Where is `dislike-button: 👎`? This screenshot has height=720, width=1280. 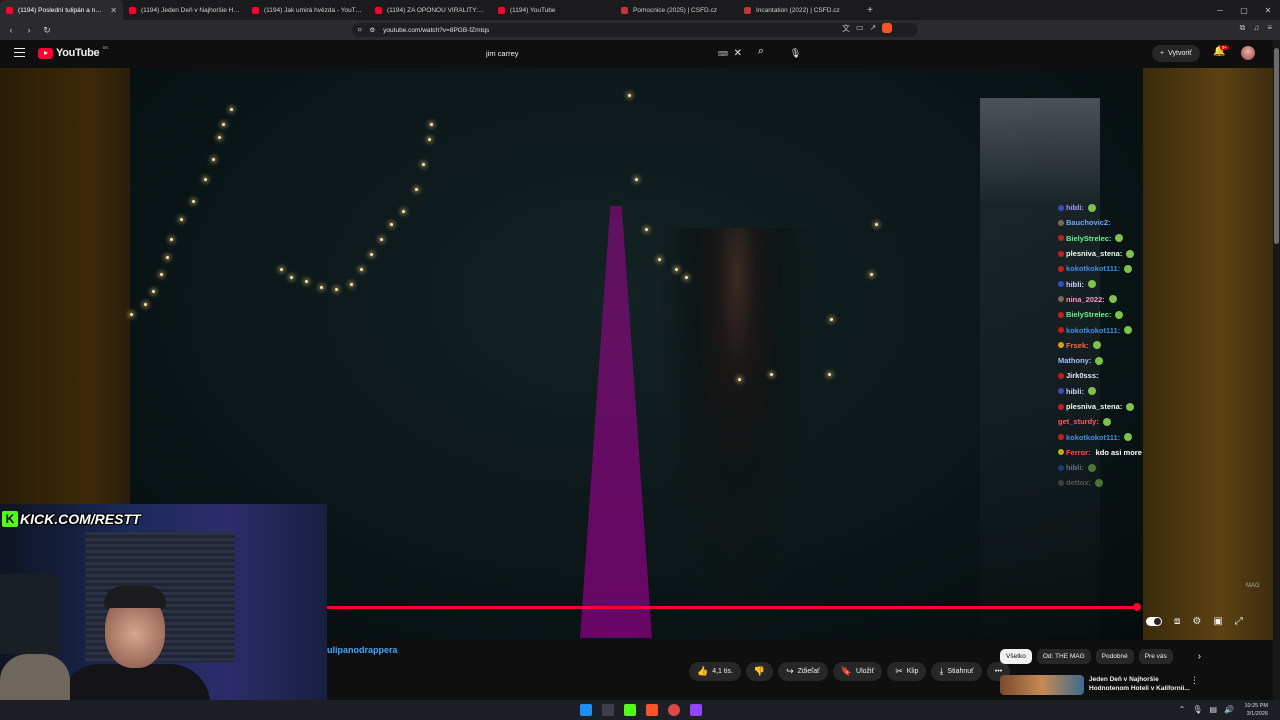 dislike-button: 👎 is located at coordinates (759, 671).